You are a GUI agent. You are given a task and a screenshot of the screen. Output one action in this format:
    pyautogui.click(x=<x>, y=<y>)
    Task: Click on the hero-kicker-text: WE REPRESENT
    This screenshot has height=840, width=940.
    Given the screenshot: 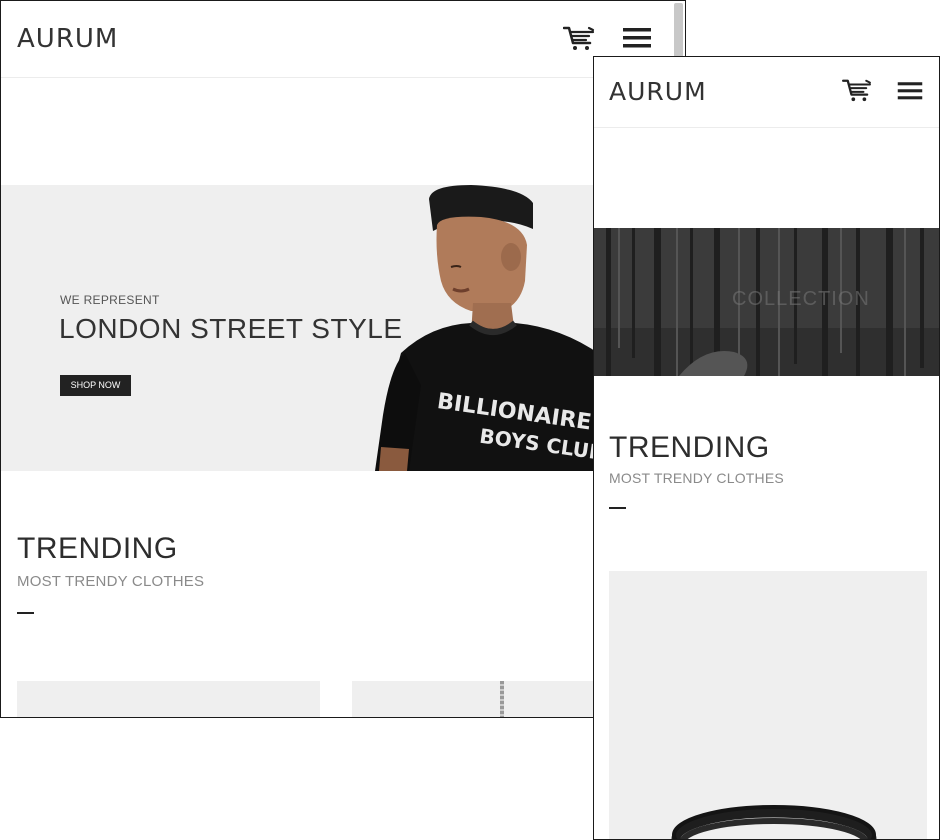 What is the action you would take?
    pyautogui.click(x=110, y=300)
    